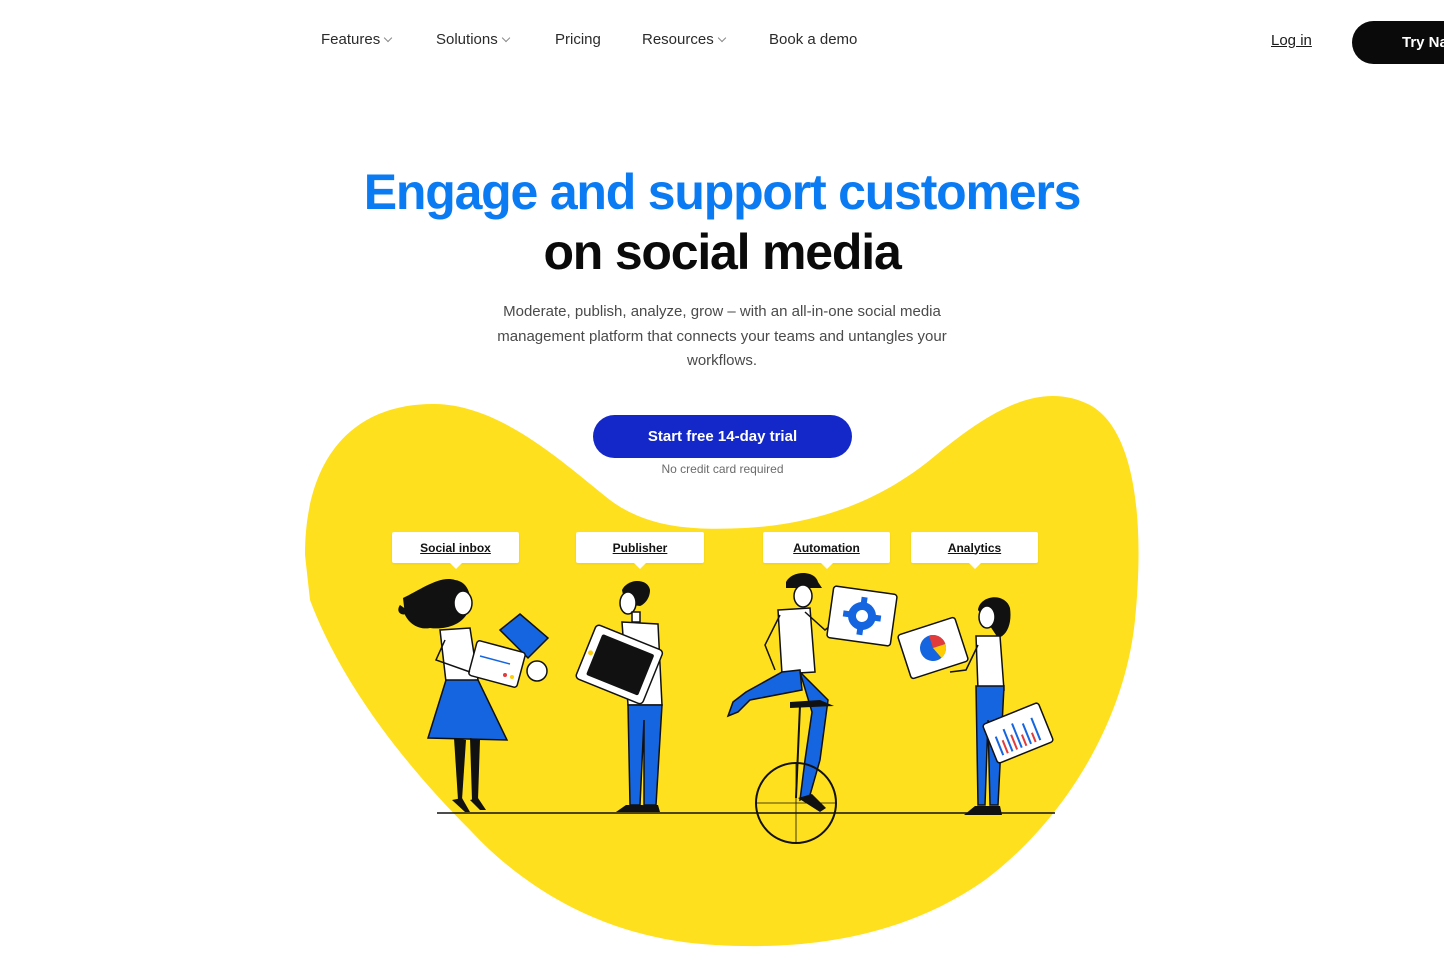  I want to click on hero-illustration, so click(726, 708).